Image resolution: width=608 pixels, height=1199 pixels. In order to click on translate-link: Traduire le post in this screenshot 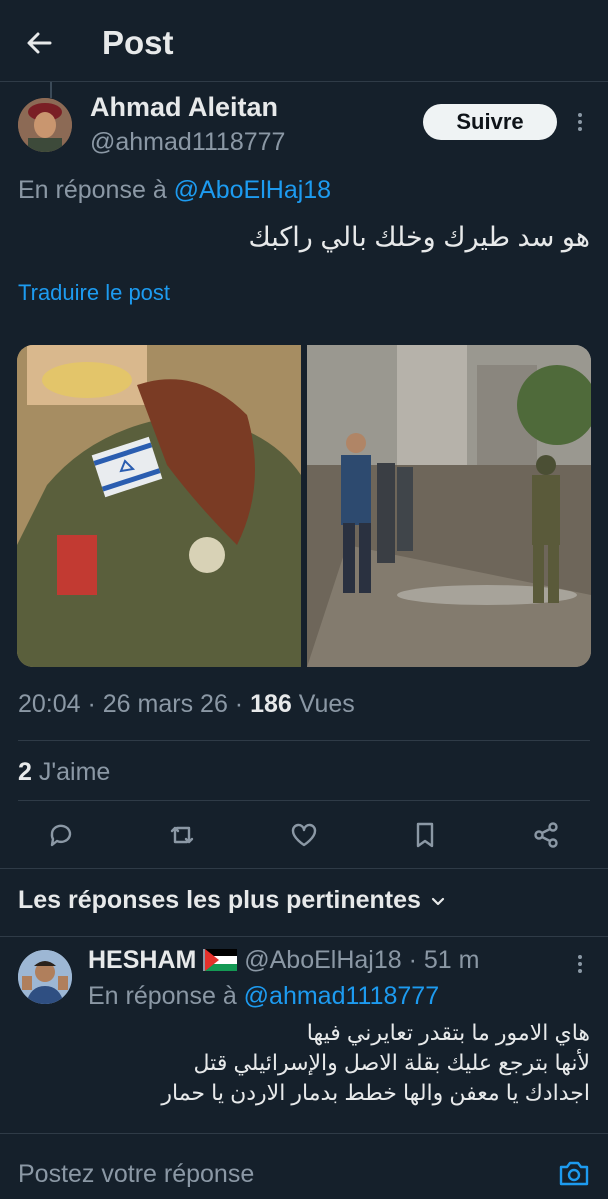, I will do `click(94, 293)`.